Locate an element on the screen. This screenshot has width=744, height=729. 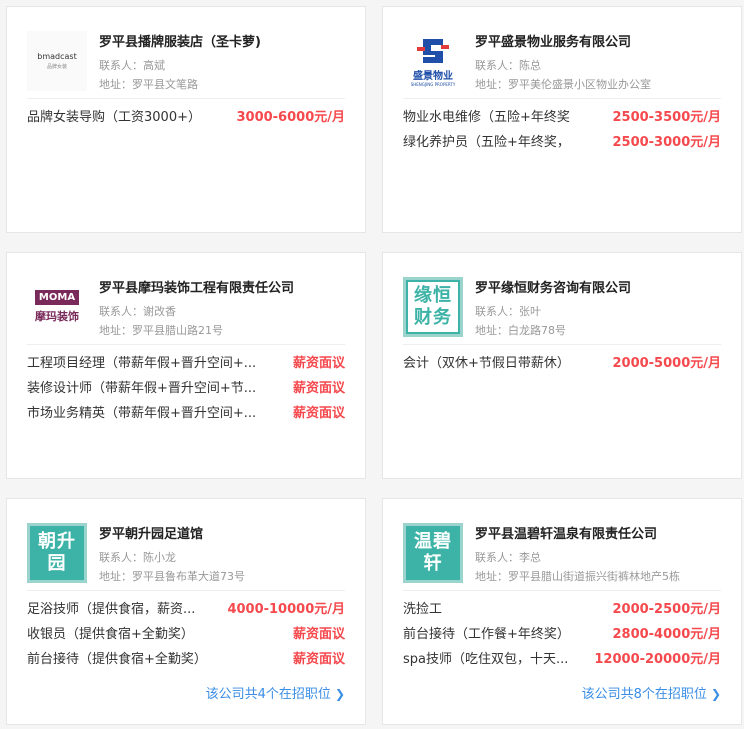
job-salary: 4000-10000元/月 is located at coordinates (286, 609).